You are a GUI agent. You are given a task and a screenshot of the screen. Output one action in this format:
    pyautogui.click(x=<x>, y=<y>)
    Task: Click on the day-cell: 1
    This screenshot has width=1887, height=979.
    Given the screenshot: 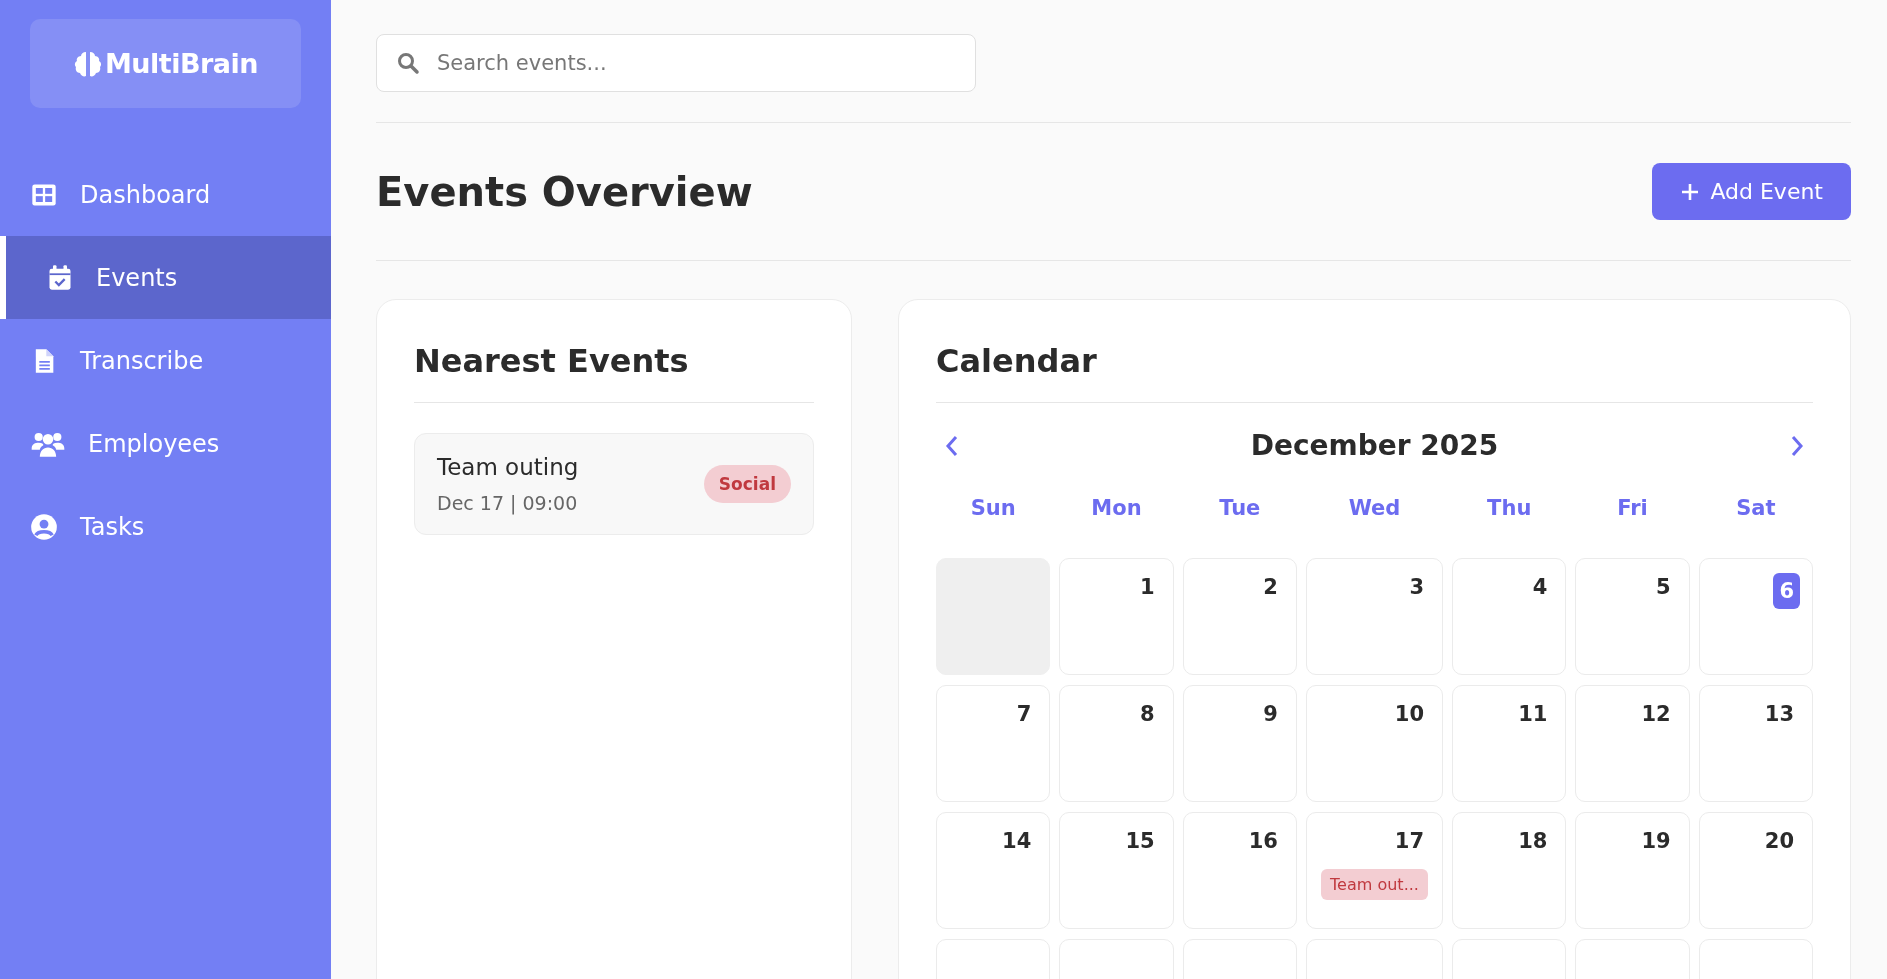 What is the action you would take?
    pyautogui.click(x=1116, y=616)
    